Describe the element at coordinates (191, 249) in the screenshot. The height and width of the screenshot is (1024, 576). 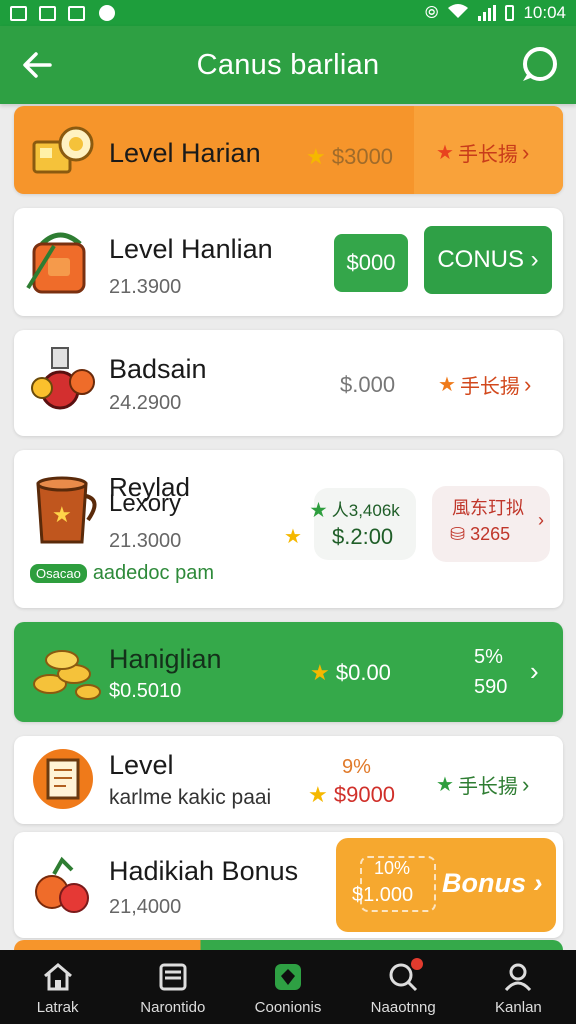
I see `level-name: Level Hanlian` at that location.